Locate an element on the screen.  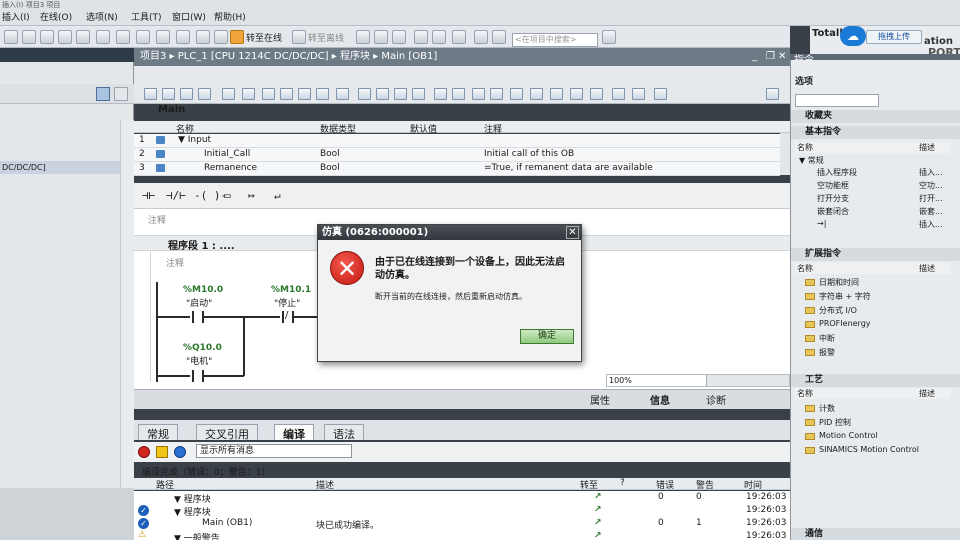
breakpoint-icon is located at coordinates (478, 94).